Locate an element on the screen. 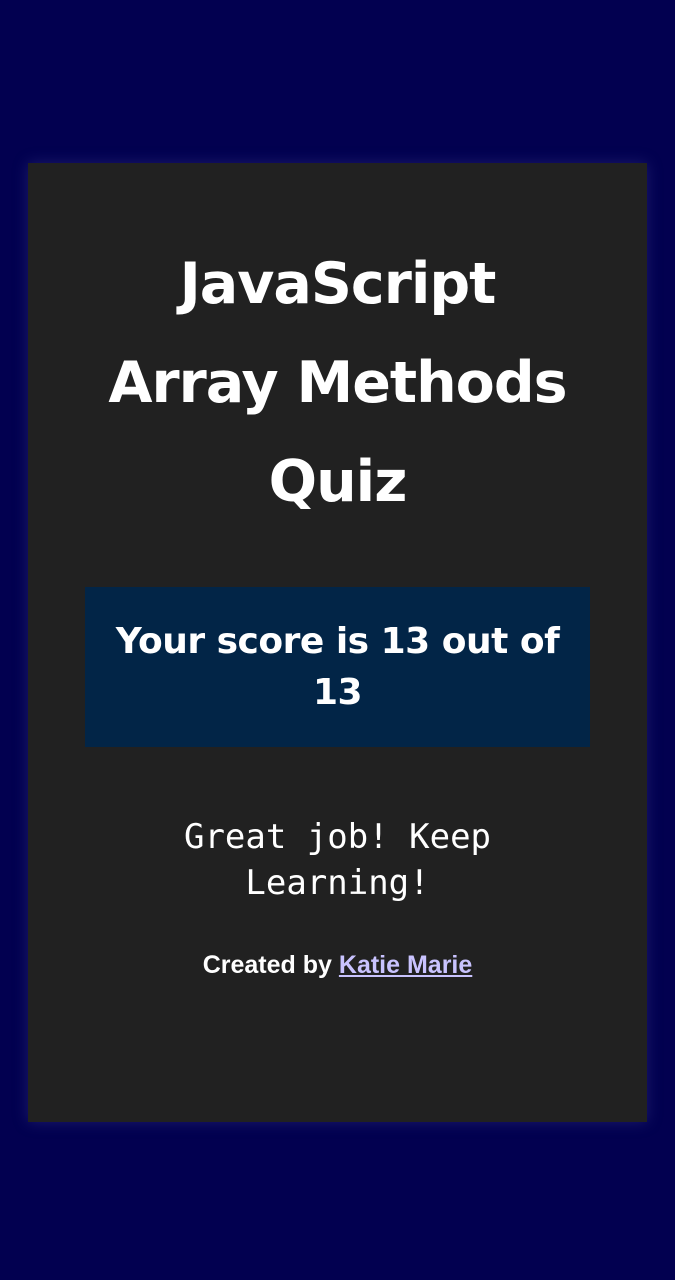  credit-prefix: Created by is located at coordinates (270, 965).